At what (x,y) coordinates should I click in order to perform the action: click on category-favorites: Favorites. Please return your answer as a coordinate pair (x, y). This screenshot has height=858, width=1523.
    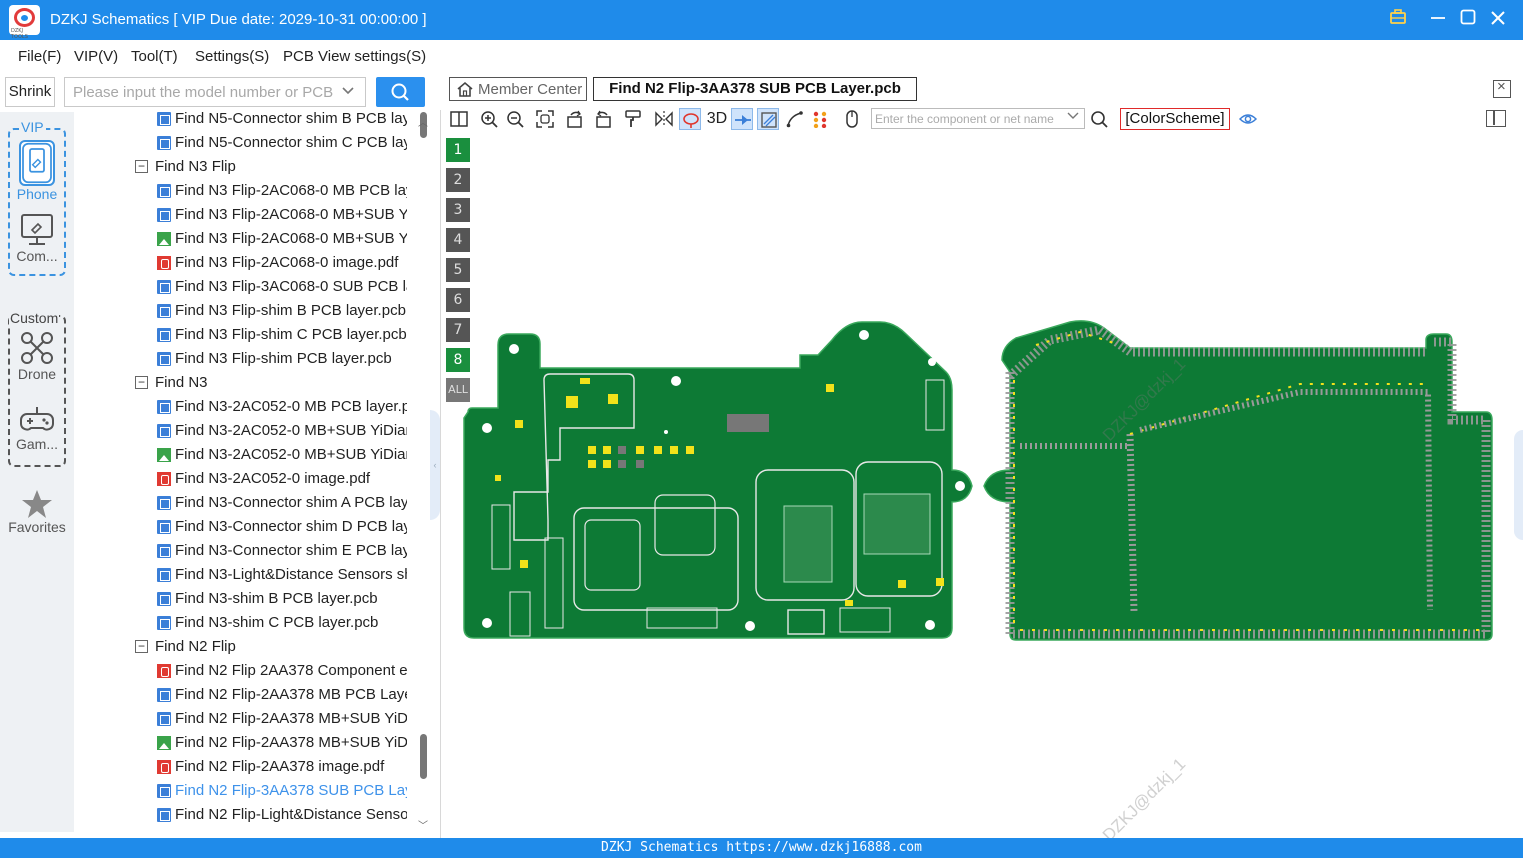
    Looking at the image, I should click on (37, 512).